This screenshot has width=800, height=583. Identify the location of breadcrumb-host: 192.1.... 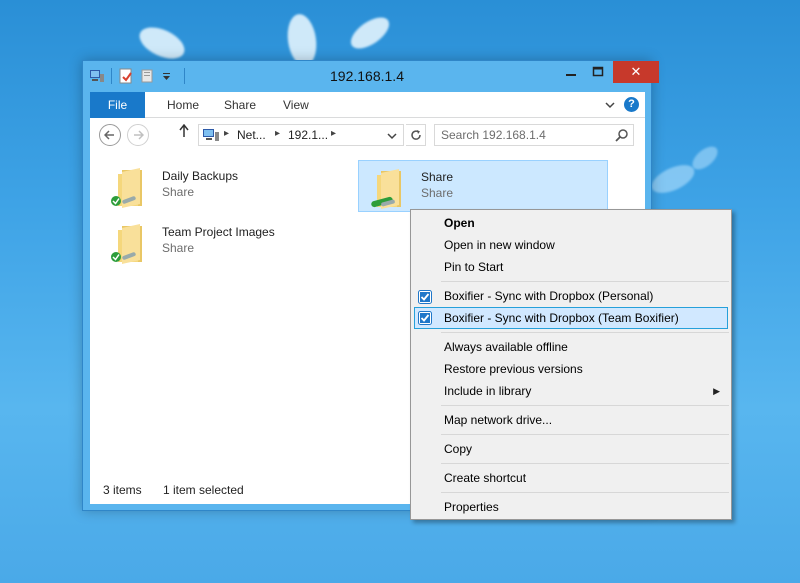
(308, 135).